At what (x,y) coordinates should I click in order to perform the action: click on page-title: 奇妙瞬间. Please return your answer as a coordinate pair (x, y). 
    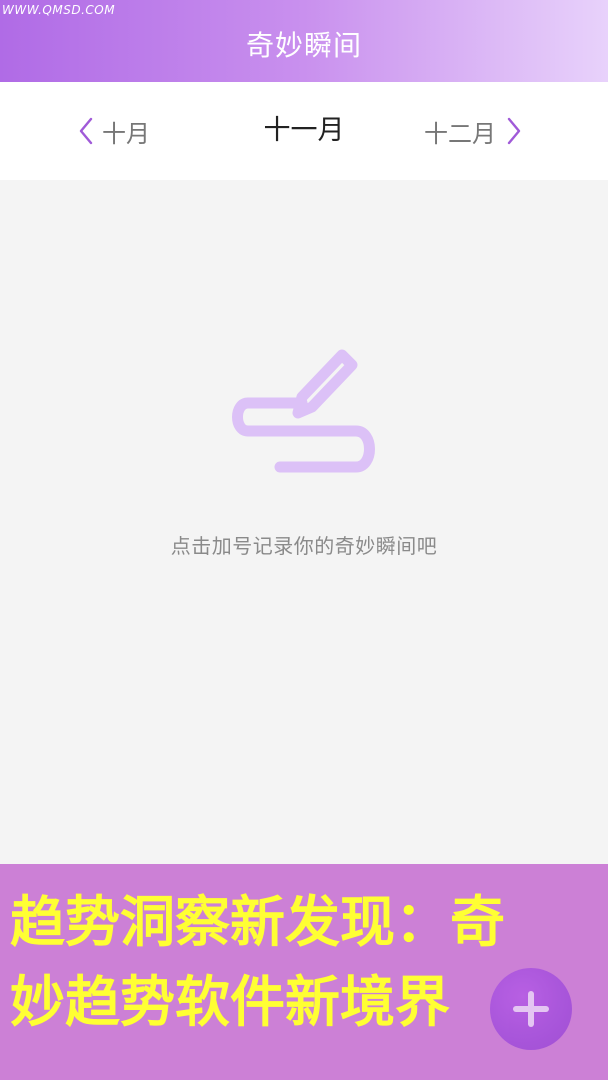
    Looking at the image, I should click on (303, 45).